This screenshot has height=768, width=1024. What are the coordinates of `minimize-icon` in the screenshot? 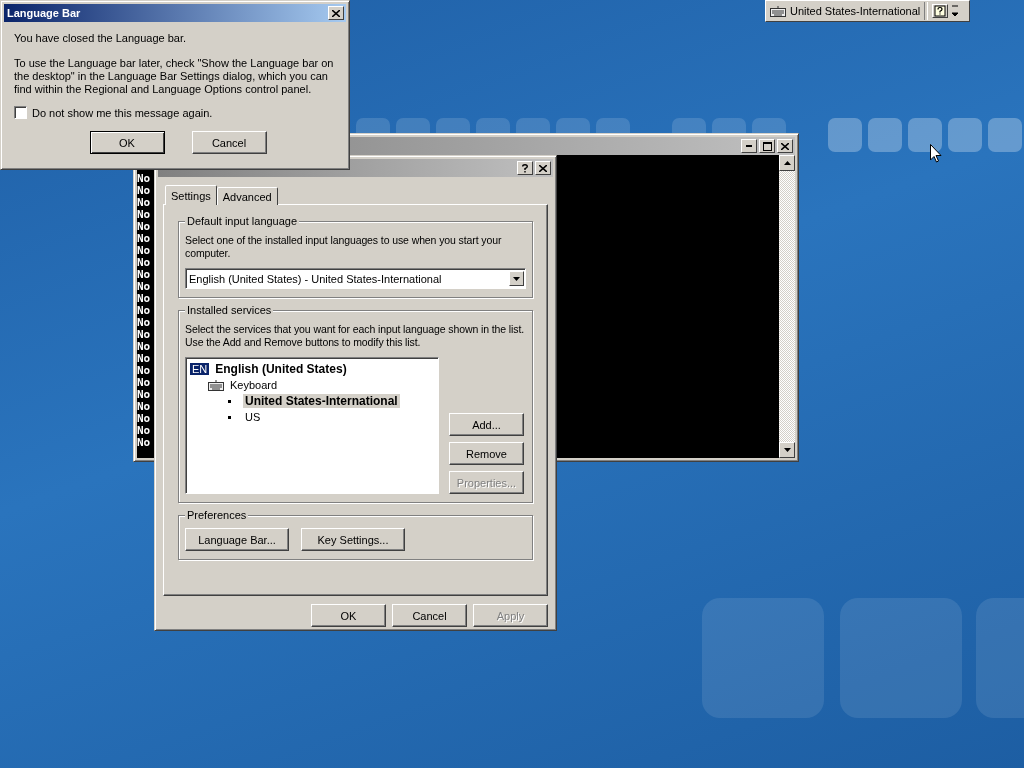 It's located at (749, 146).